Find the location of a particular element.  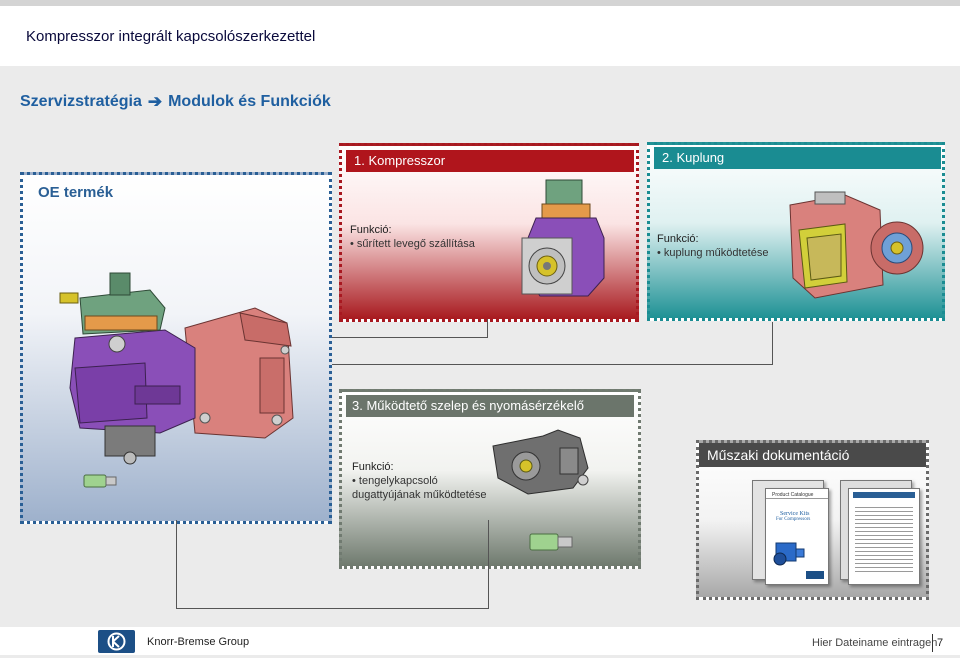

szelep-image is located at coordinates (540, 462).